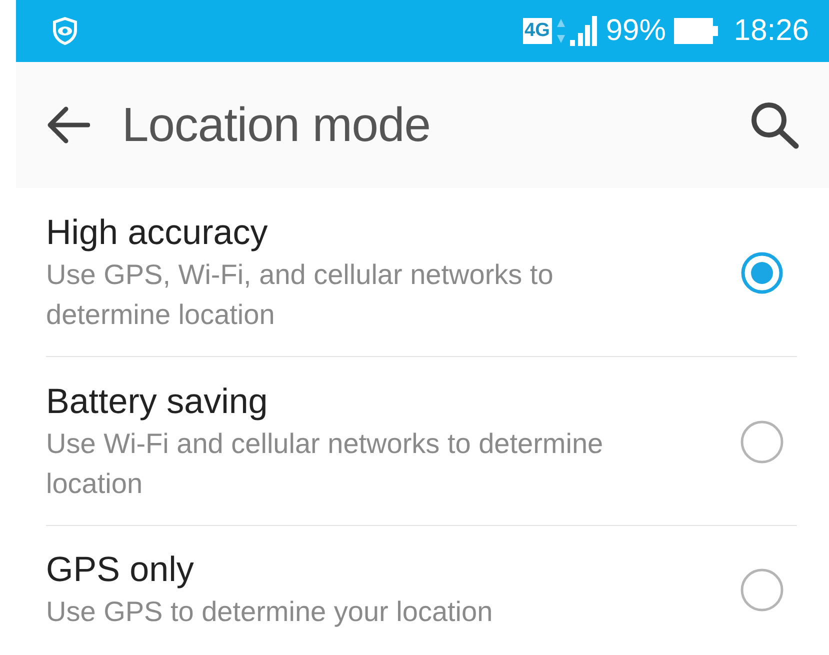  What do you see at coordinates (270, 612) in the screenshot?
I see `option-description: Use GPS to determine your location` at bounding box center [270, 612].